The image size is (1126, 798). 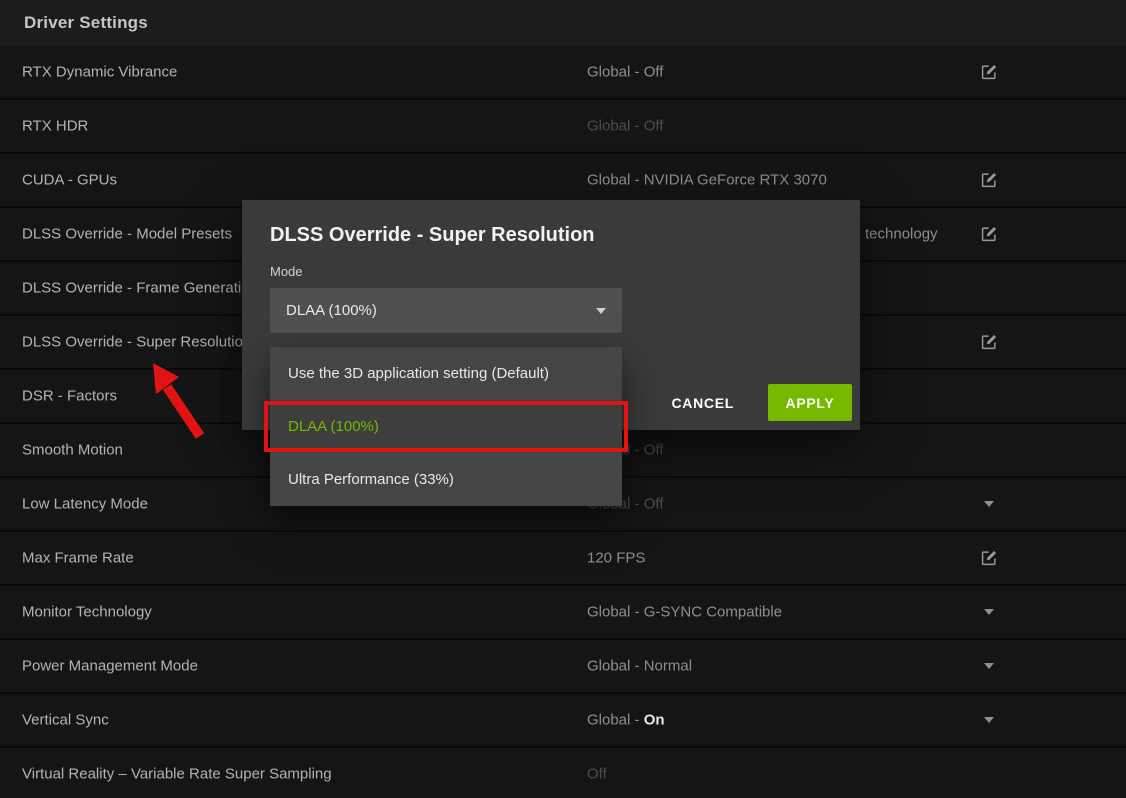 What do you see at coordinates (86, 22) in the screenshot?
I see `page-title: Driver Settings` at bounding box center [86, 22].